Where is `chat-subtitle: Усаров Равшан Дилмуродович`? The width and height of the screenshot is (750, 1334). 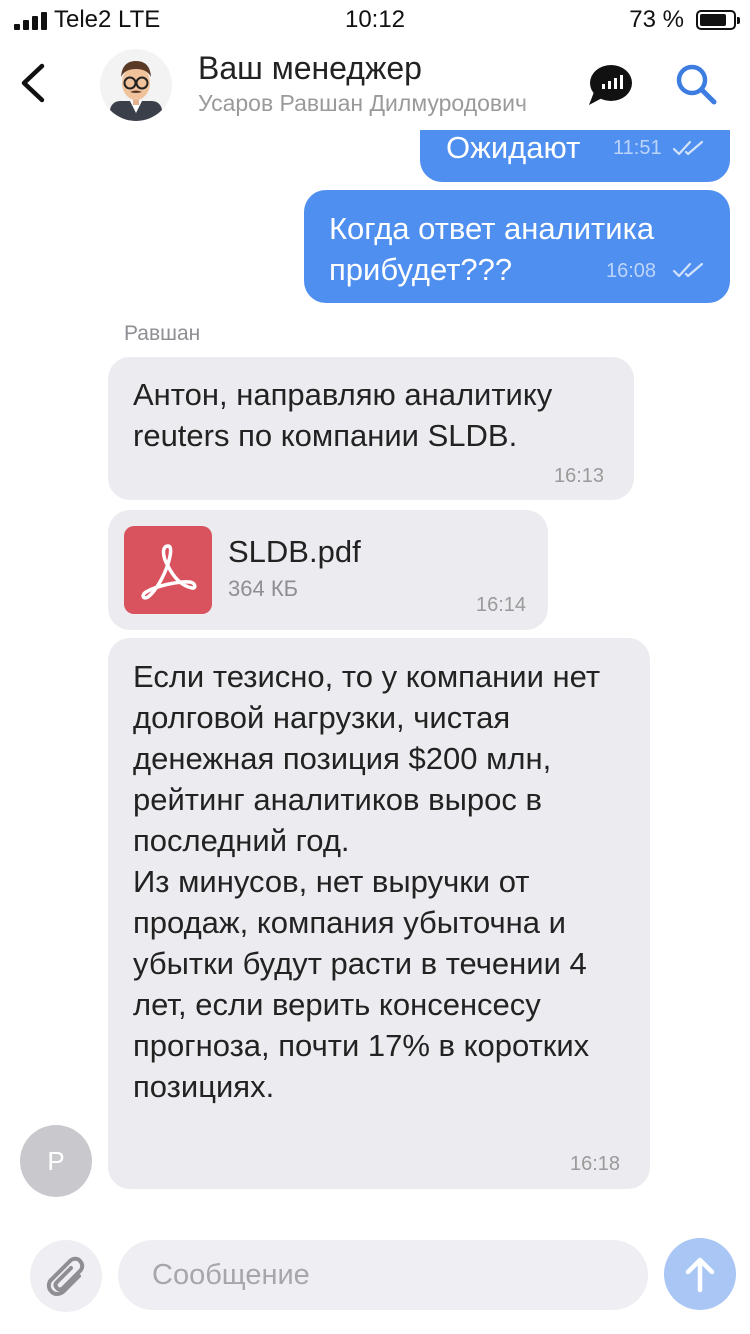 chat-subtitle: Усаров Равшан Дилмуродович is located at coordinates (362, 103).